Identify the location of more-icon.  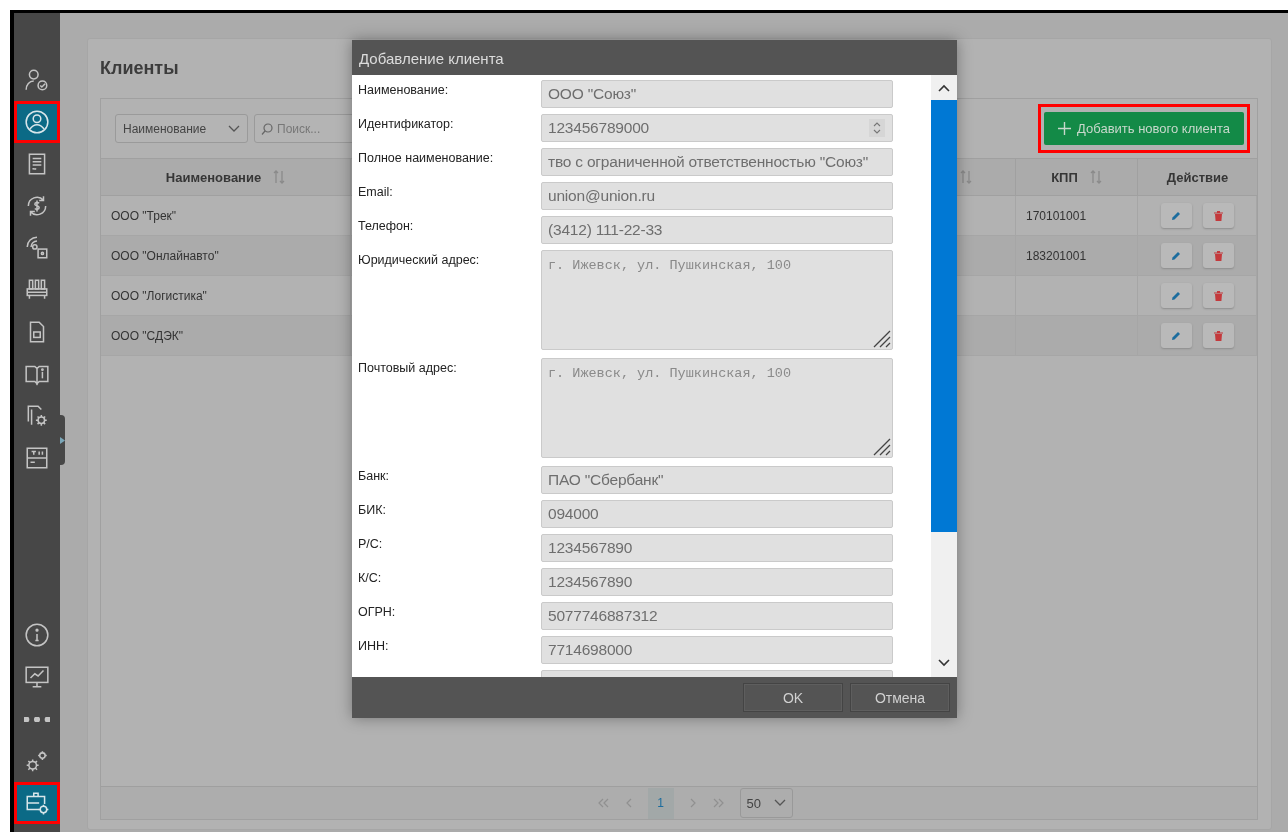
(37, 719).